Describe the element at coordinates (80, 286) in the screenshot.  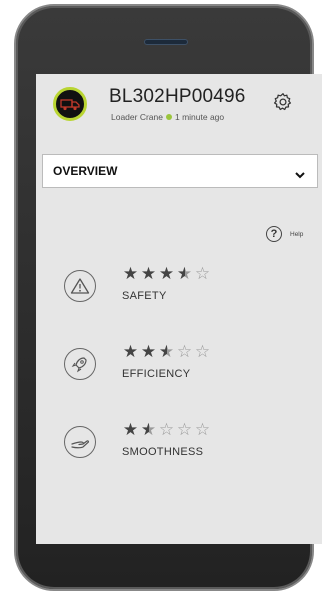
I see `warning-triangle-icon` at that location.